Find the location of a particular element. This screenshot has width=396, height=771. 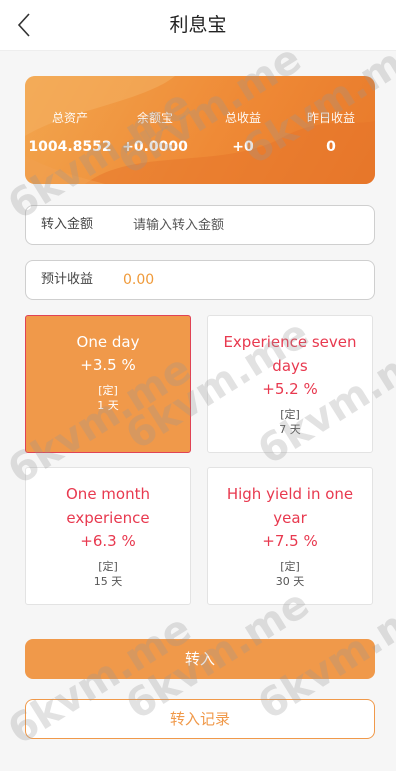

app-header: 利息宝 is located at coordinates (198, 25).